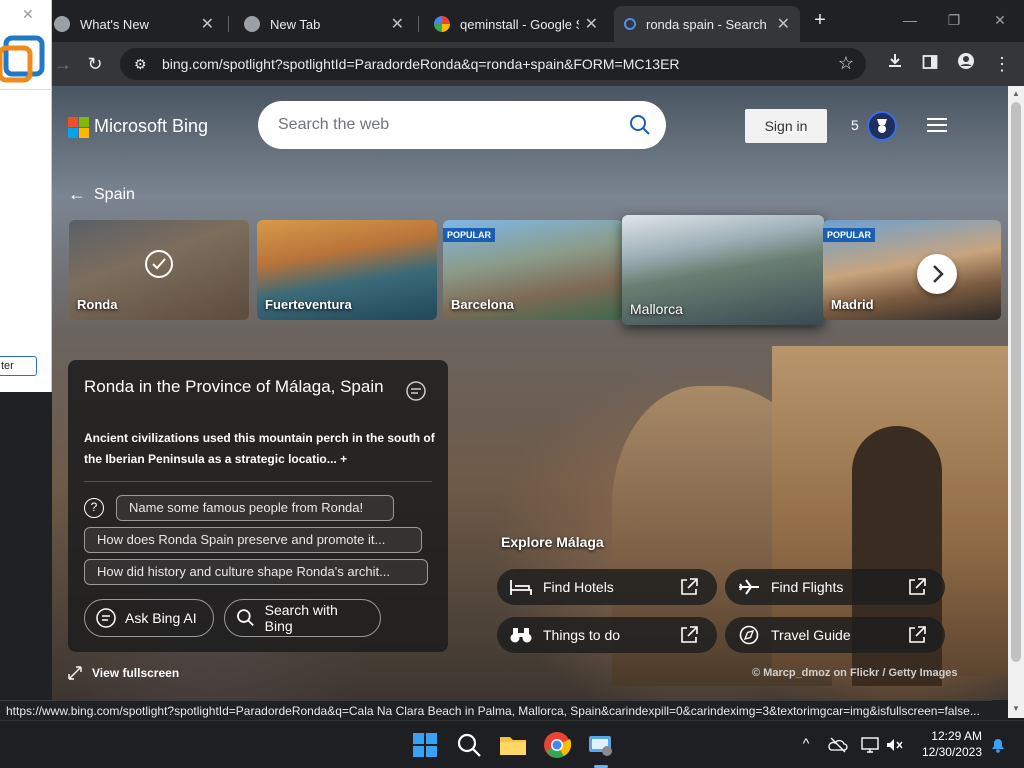  I want to click on virtual-machine-app-icon, so click(601, 745).